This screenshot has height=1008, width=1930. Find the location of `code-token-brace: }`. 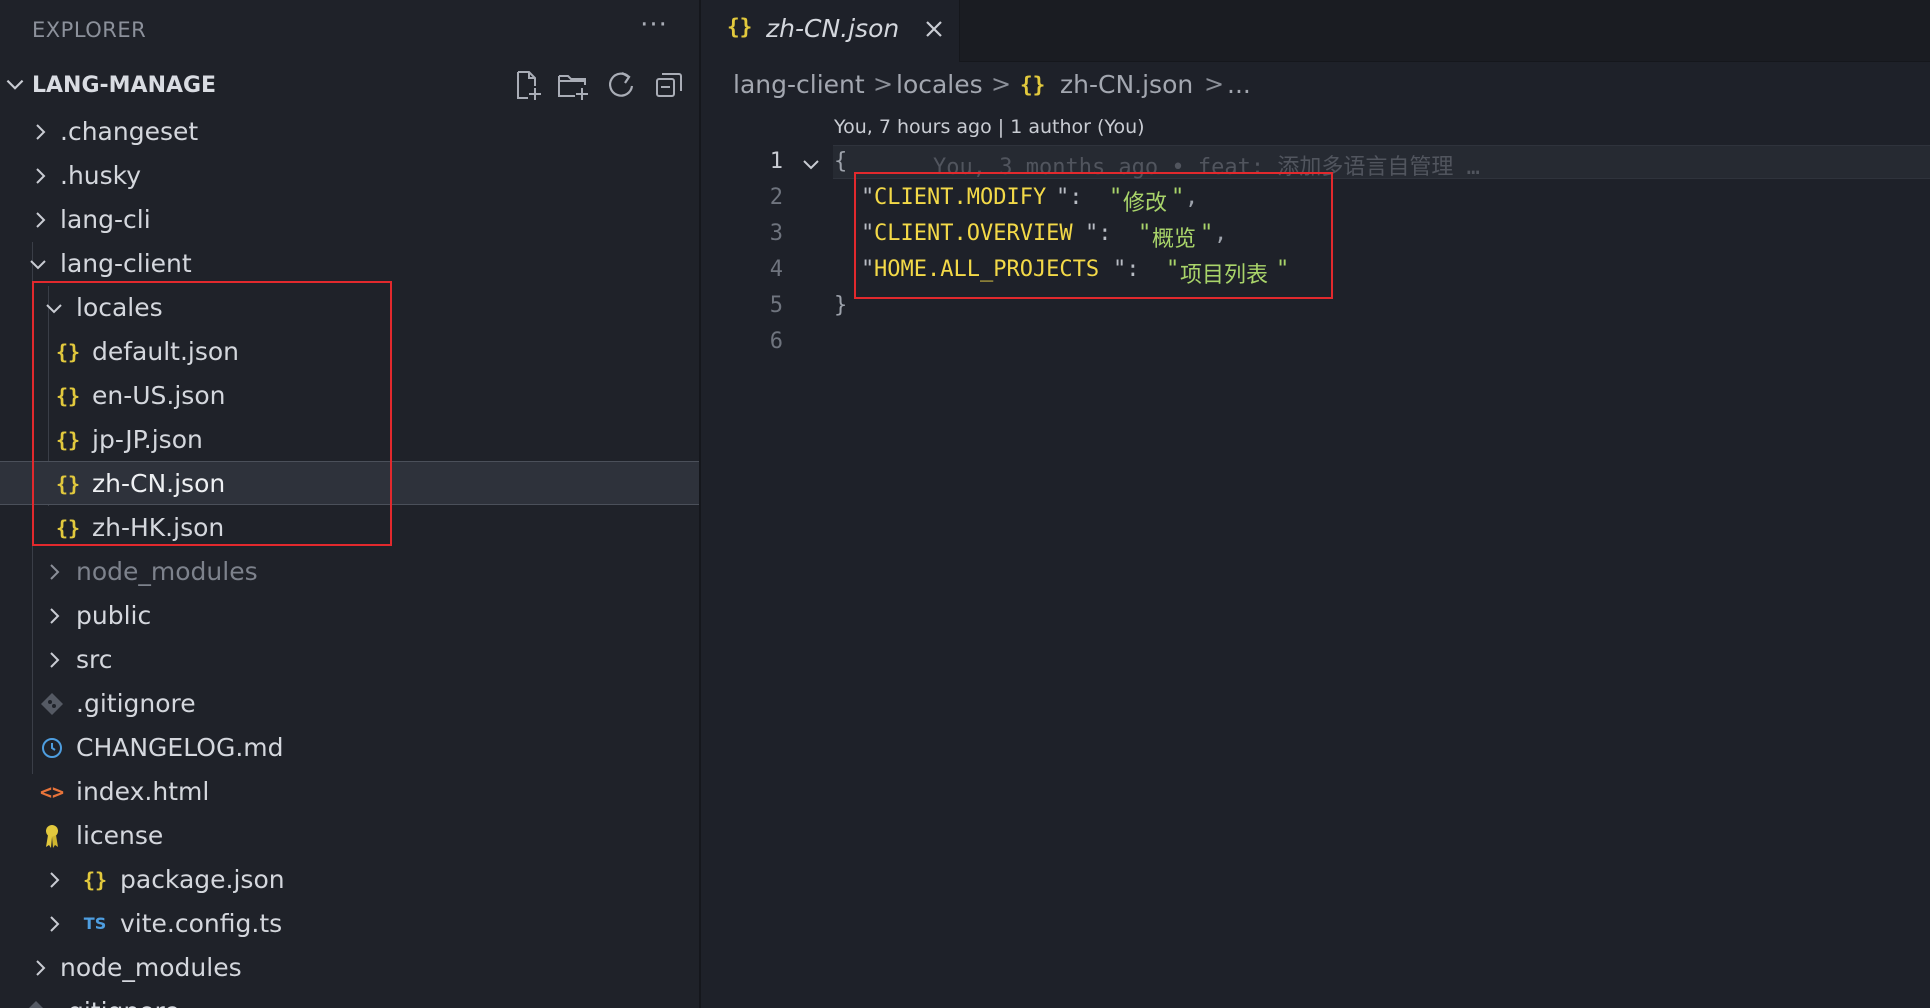

code-token-brace: } is located at coordinates (841, 305).